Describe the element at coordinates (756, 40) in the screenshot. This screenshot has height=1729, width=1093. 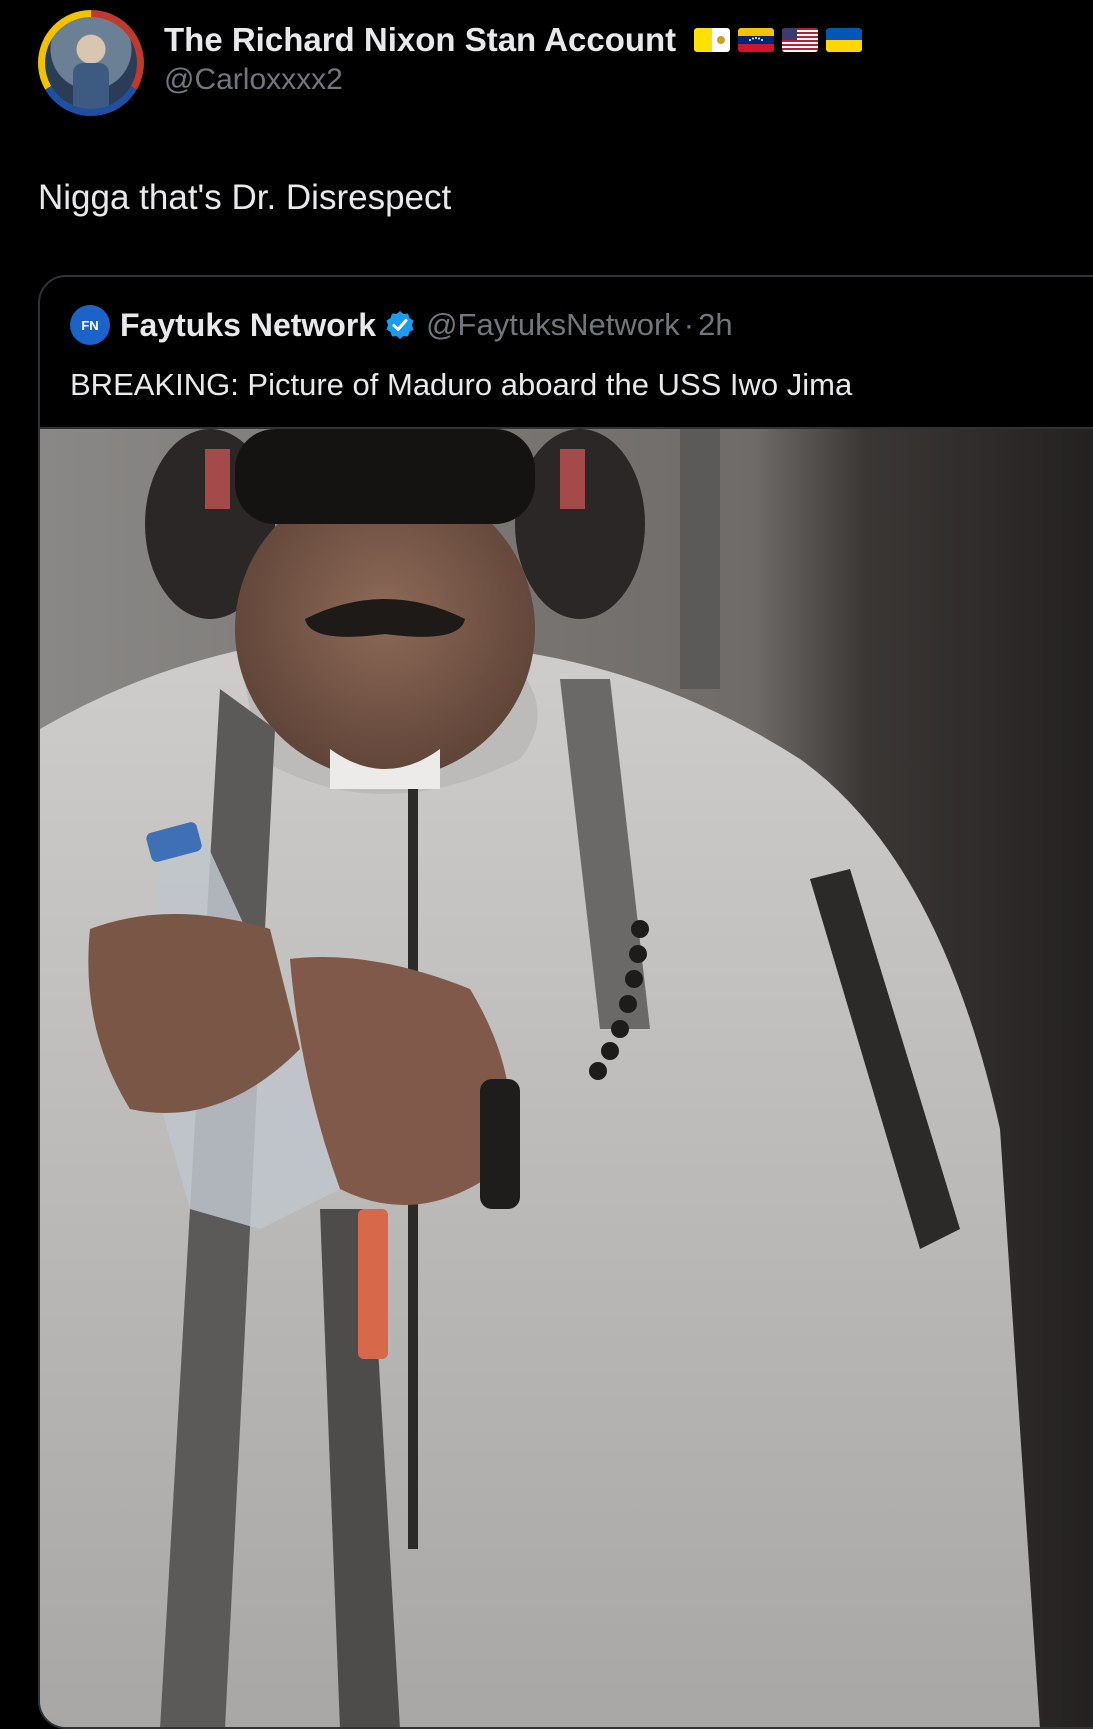
I see `venezuela-flag-icon` at that location.